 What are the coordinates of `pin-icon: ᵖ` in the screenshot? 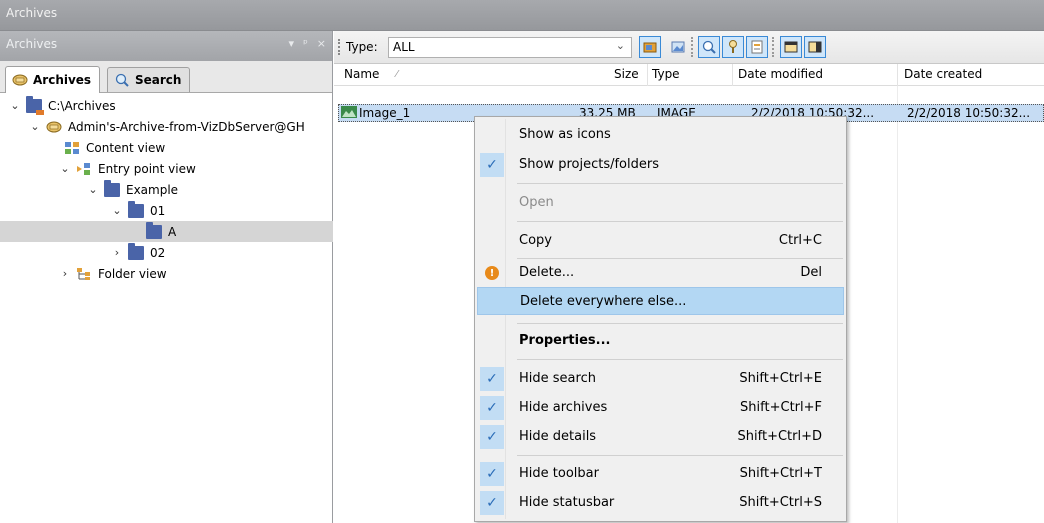 It's located at (305, 43).